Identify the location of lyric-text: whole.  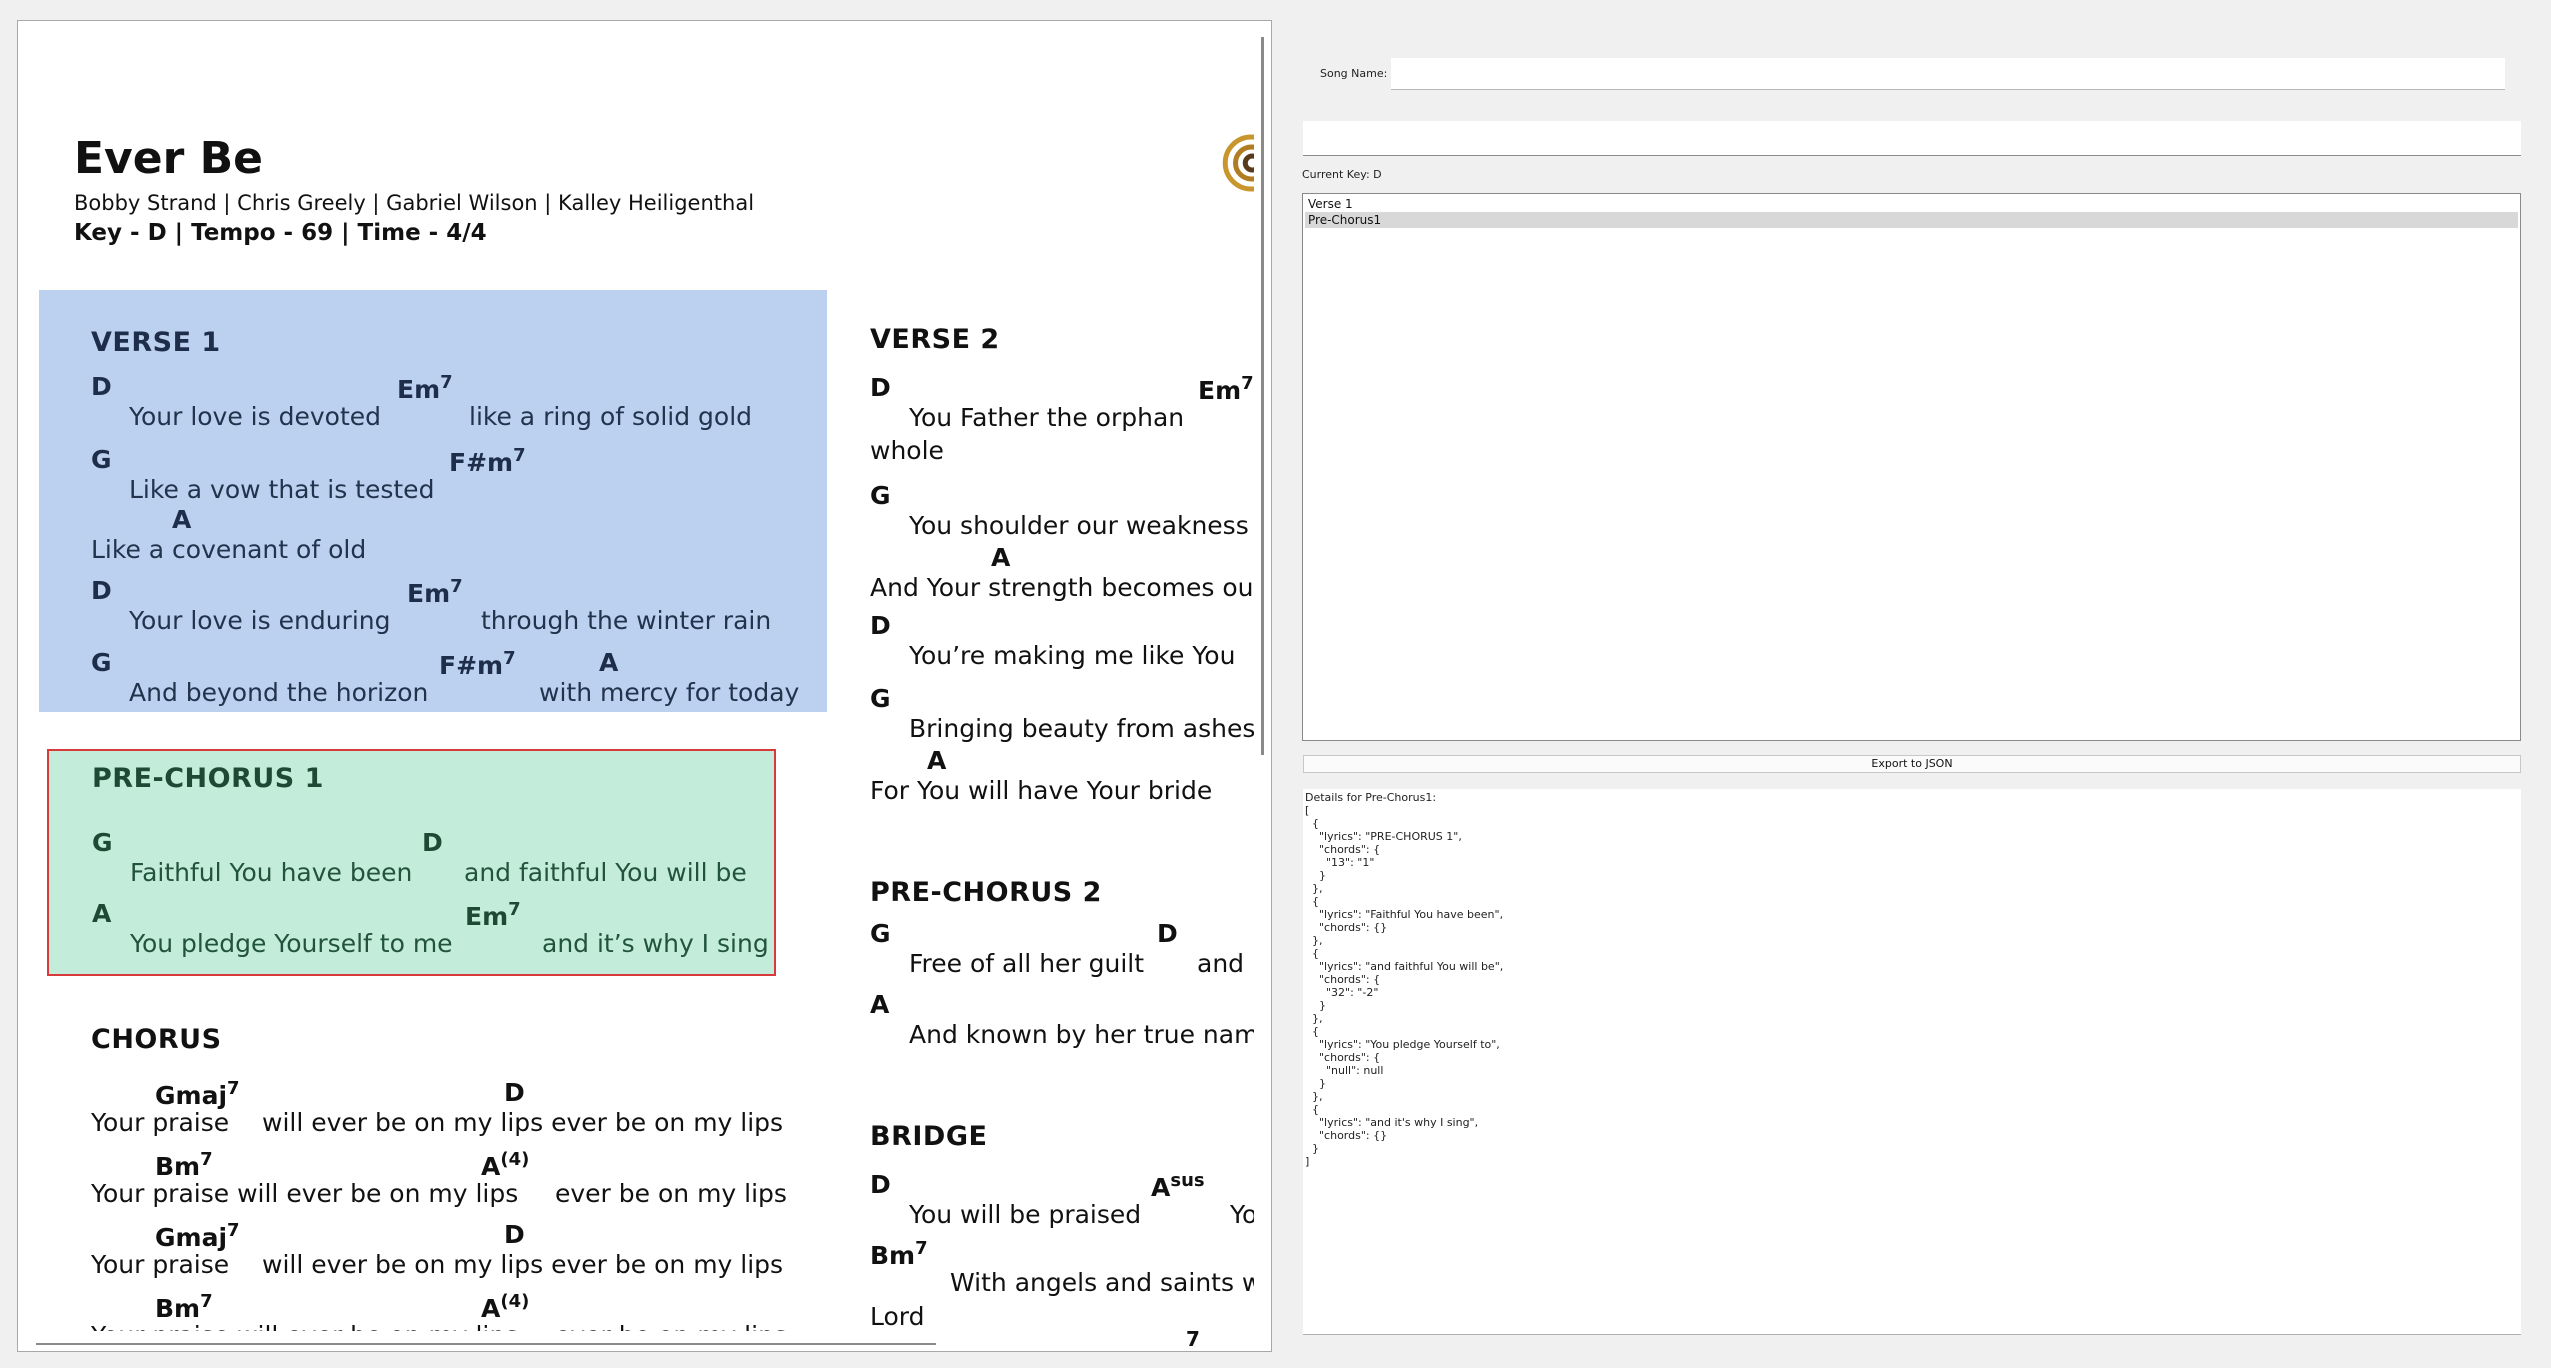
(907, 450).